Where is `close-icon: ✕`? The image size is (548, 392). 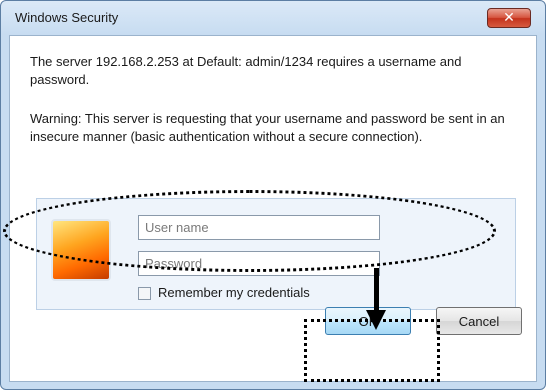
close-icon: ✕ is located at coordinates (509, 18).